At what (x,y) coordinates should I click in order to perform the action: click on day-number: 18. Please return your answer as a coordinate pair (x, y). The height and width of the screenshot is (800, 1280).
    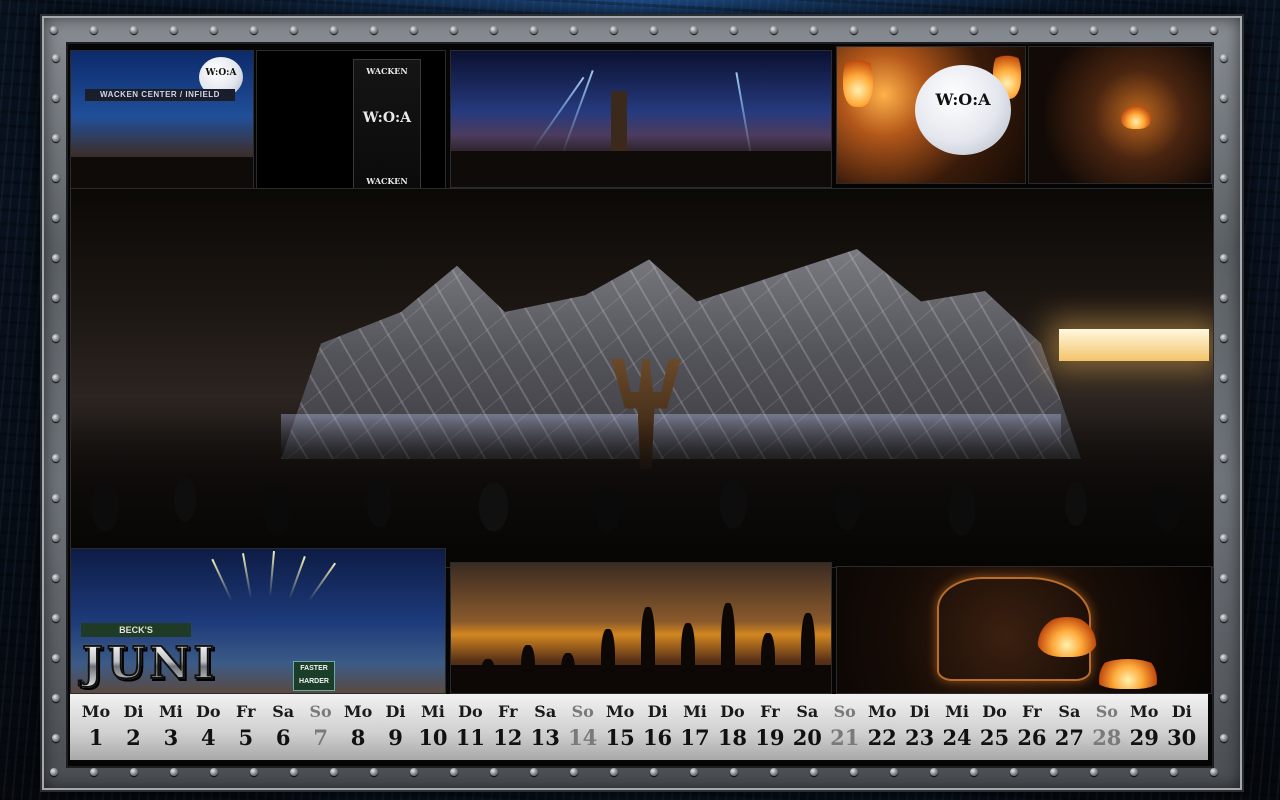
    Looking at the image, I should click on (732, 737).